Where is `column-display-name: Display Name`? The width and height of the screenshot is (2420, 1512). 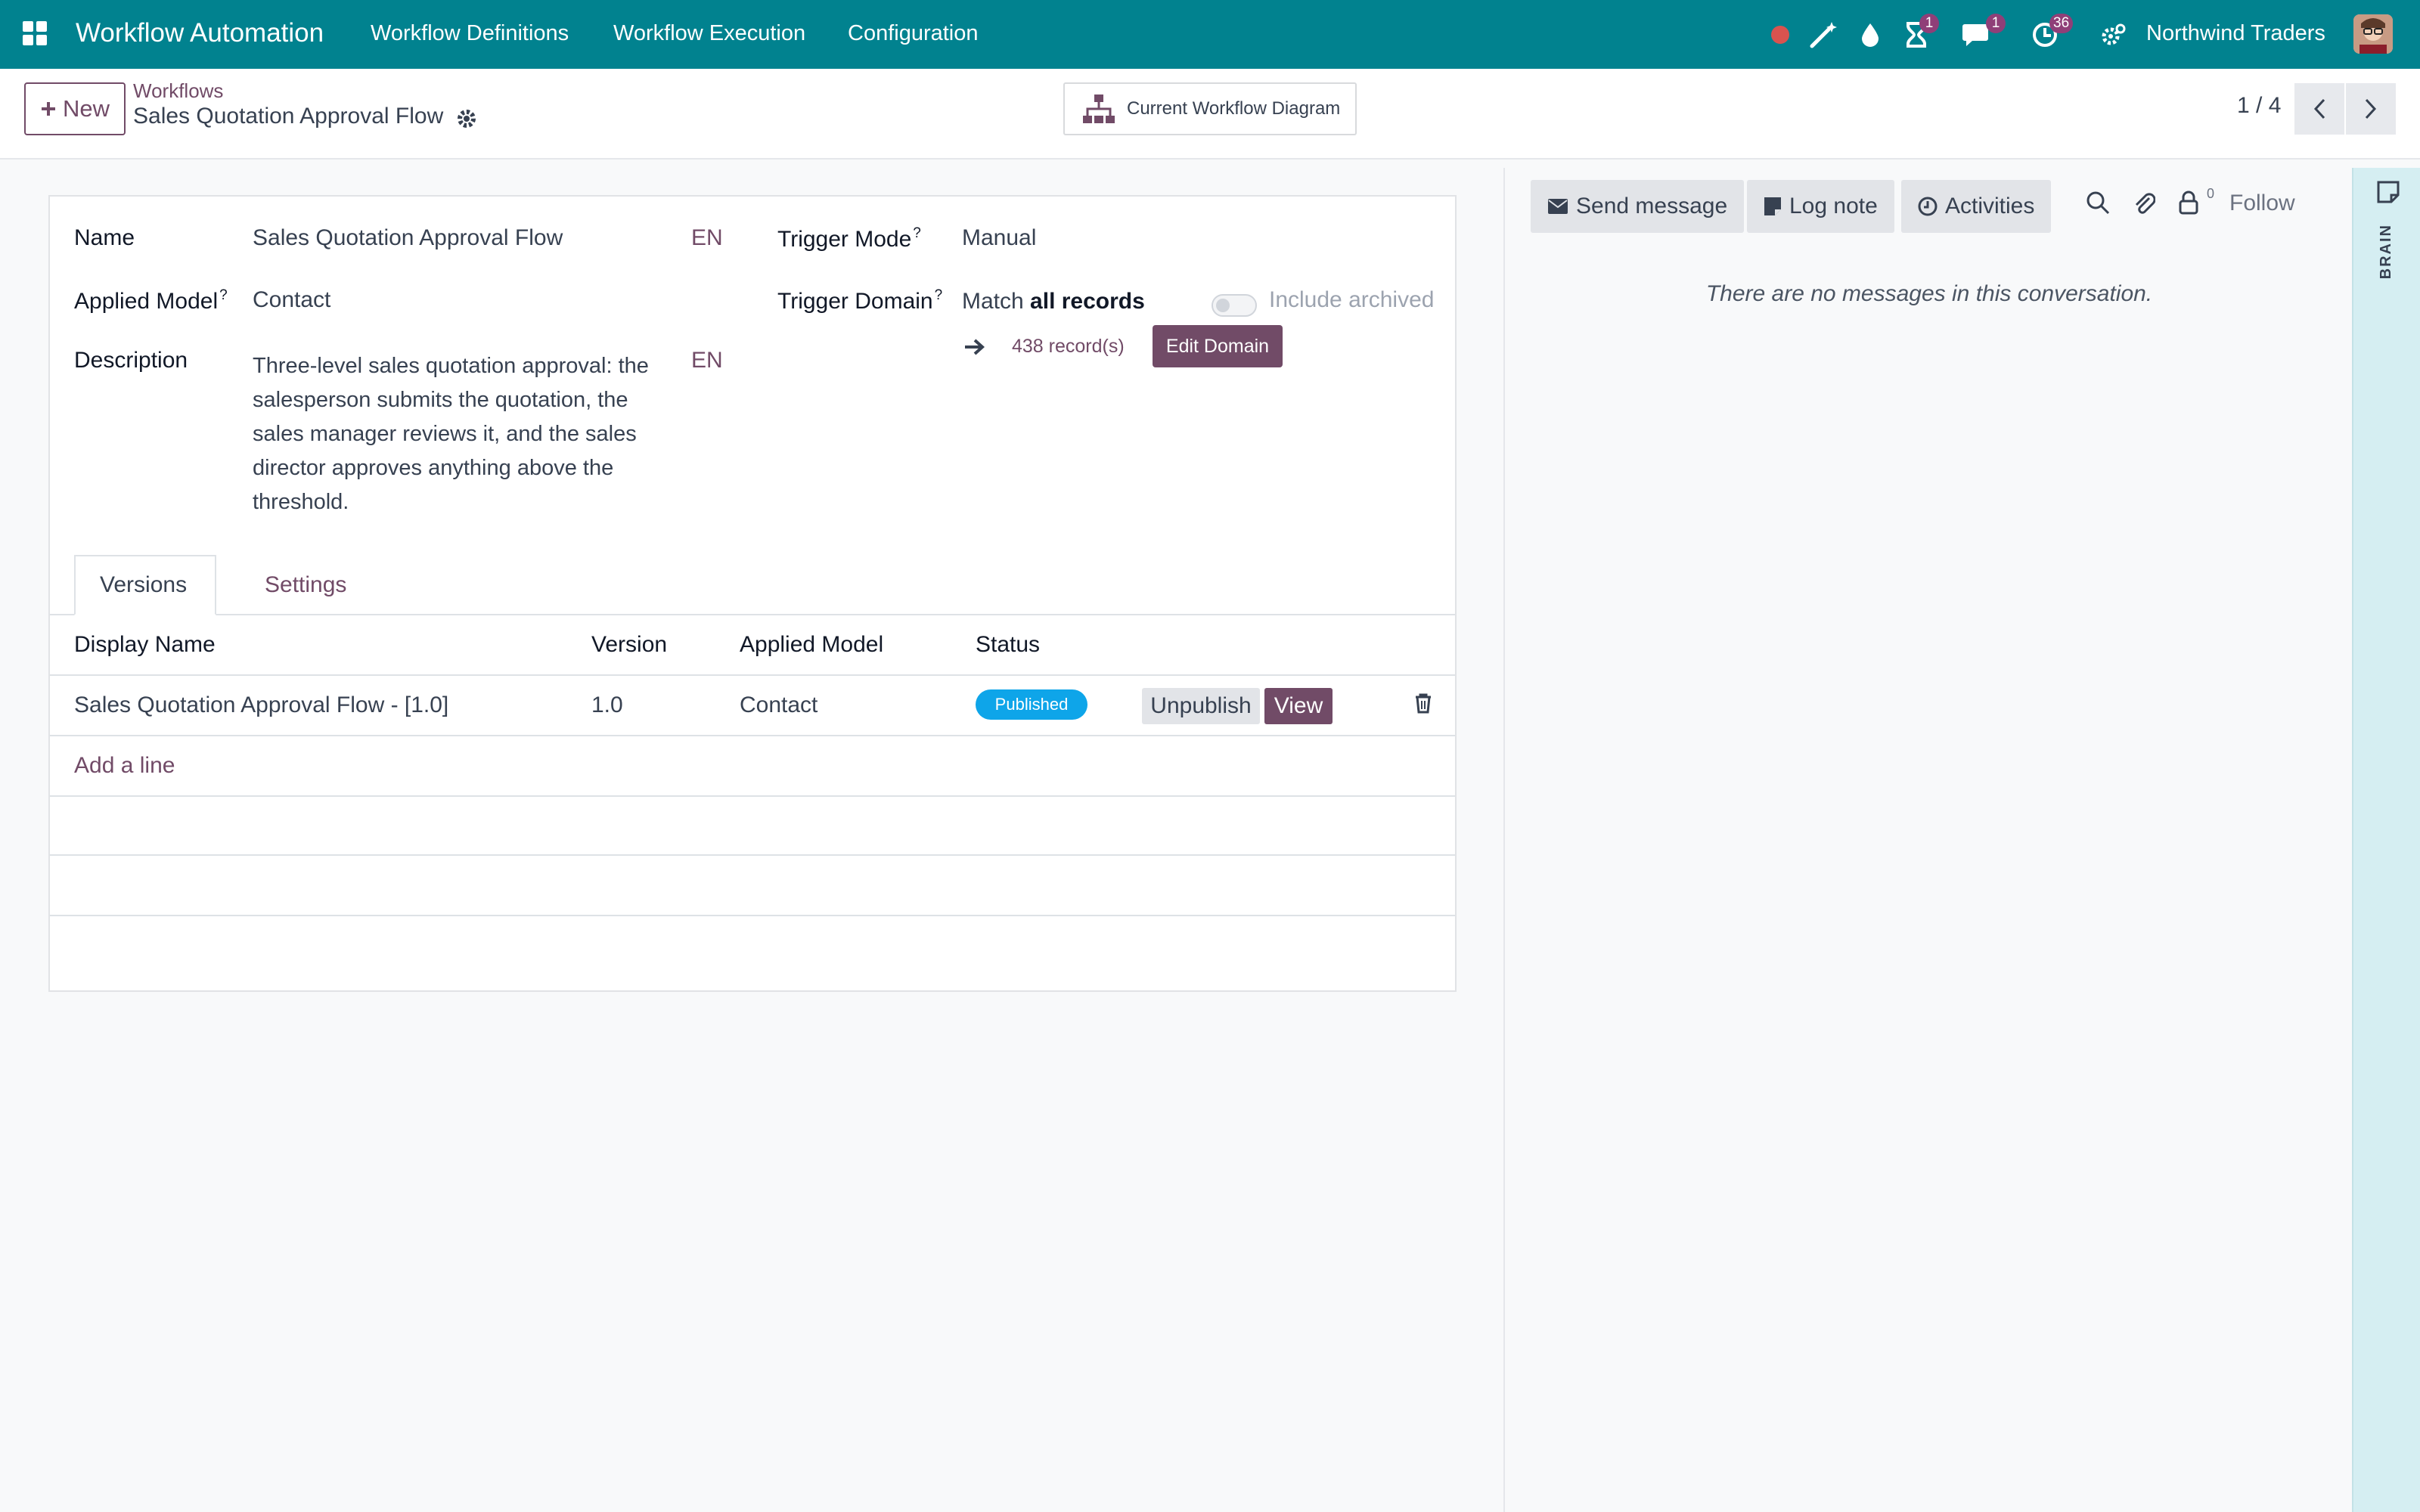
column-display-name: Display Name is located at coordinates (145, 645).